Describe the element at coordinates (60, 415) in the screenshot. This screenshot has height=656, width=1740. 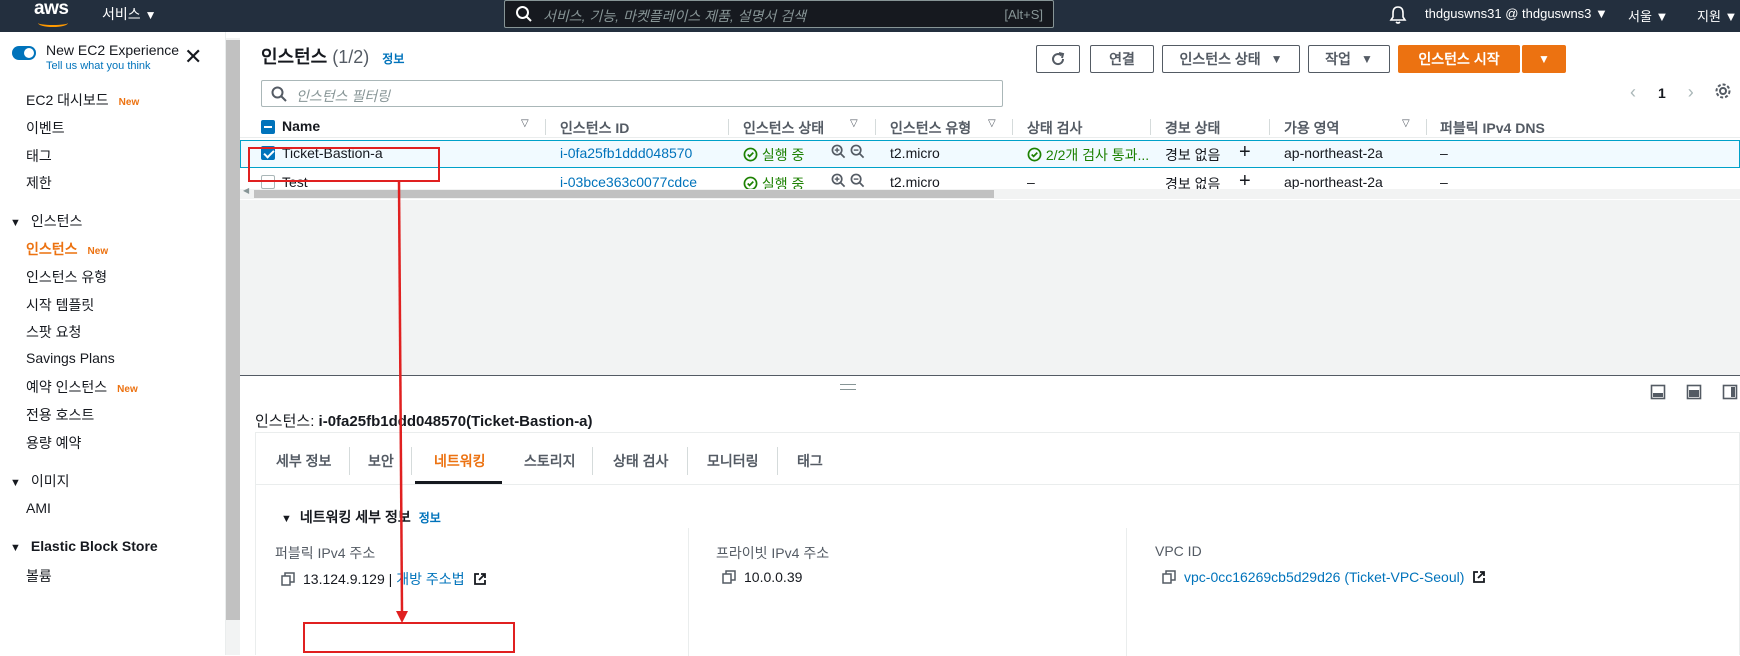
I see `sidebar-item-dedicated-hosts: 전용 호스트` at that location.